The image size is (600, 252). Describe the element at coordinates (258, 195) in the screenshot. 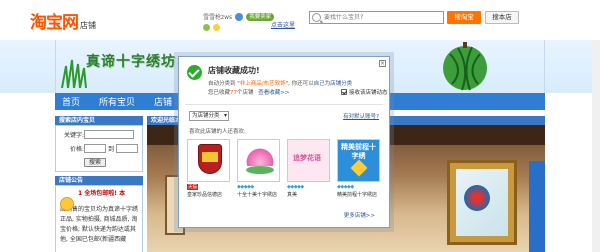

I see `shop-name: 十全十美十字绣店` at that location.